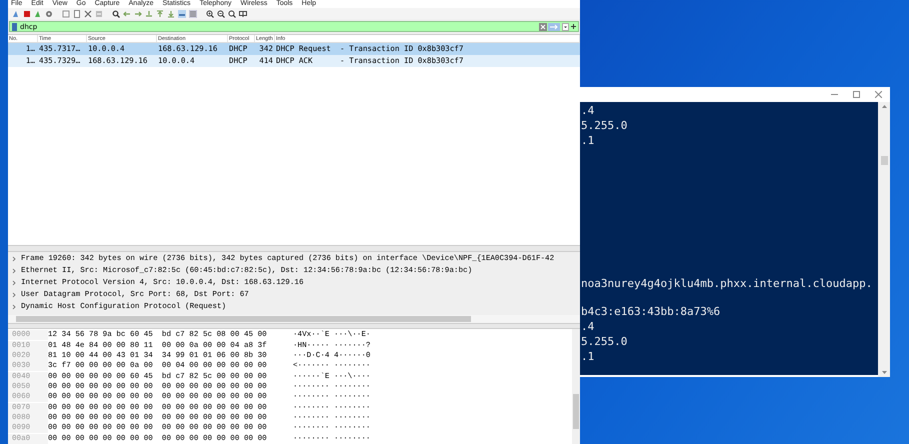 The height and width of the screenshot is (444, 909). I want to click on horizontal-scrollbar, so click(294, 319).